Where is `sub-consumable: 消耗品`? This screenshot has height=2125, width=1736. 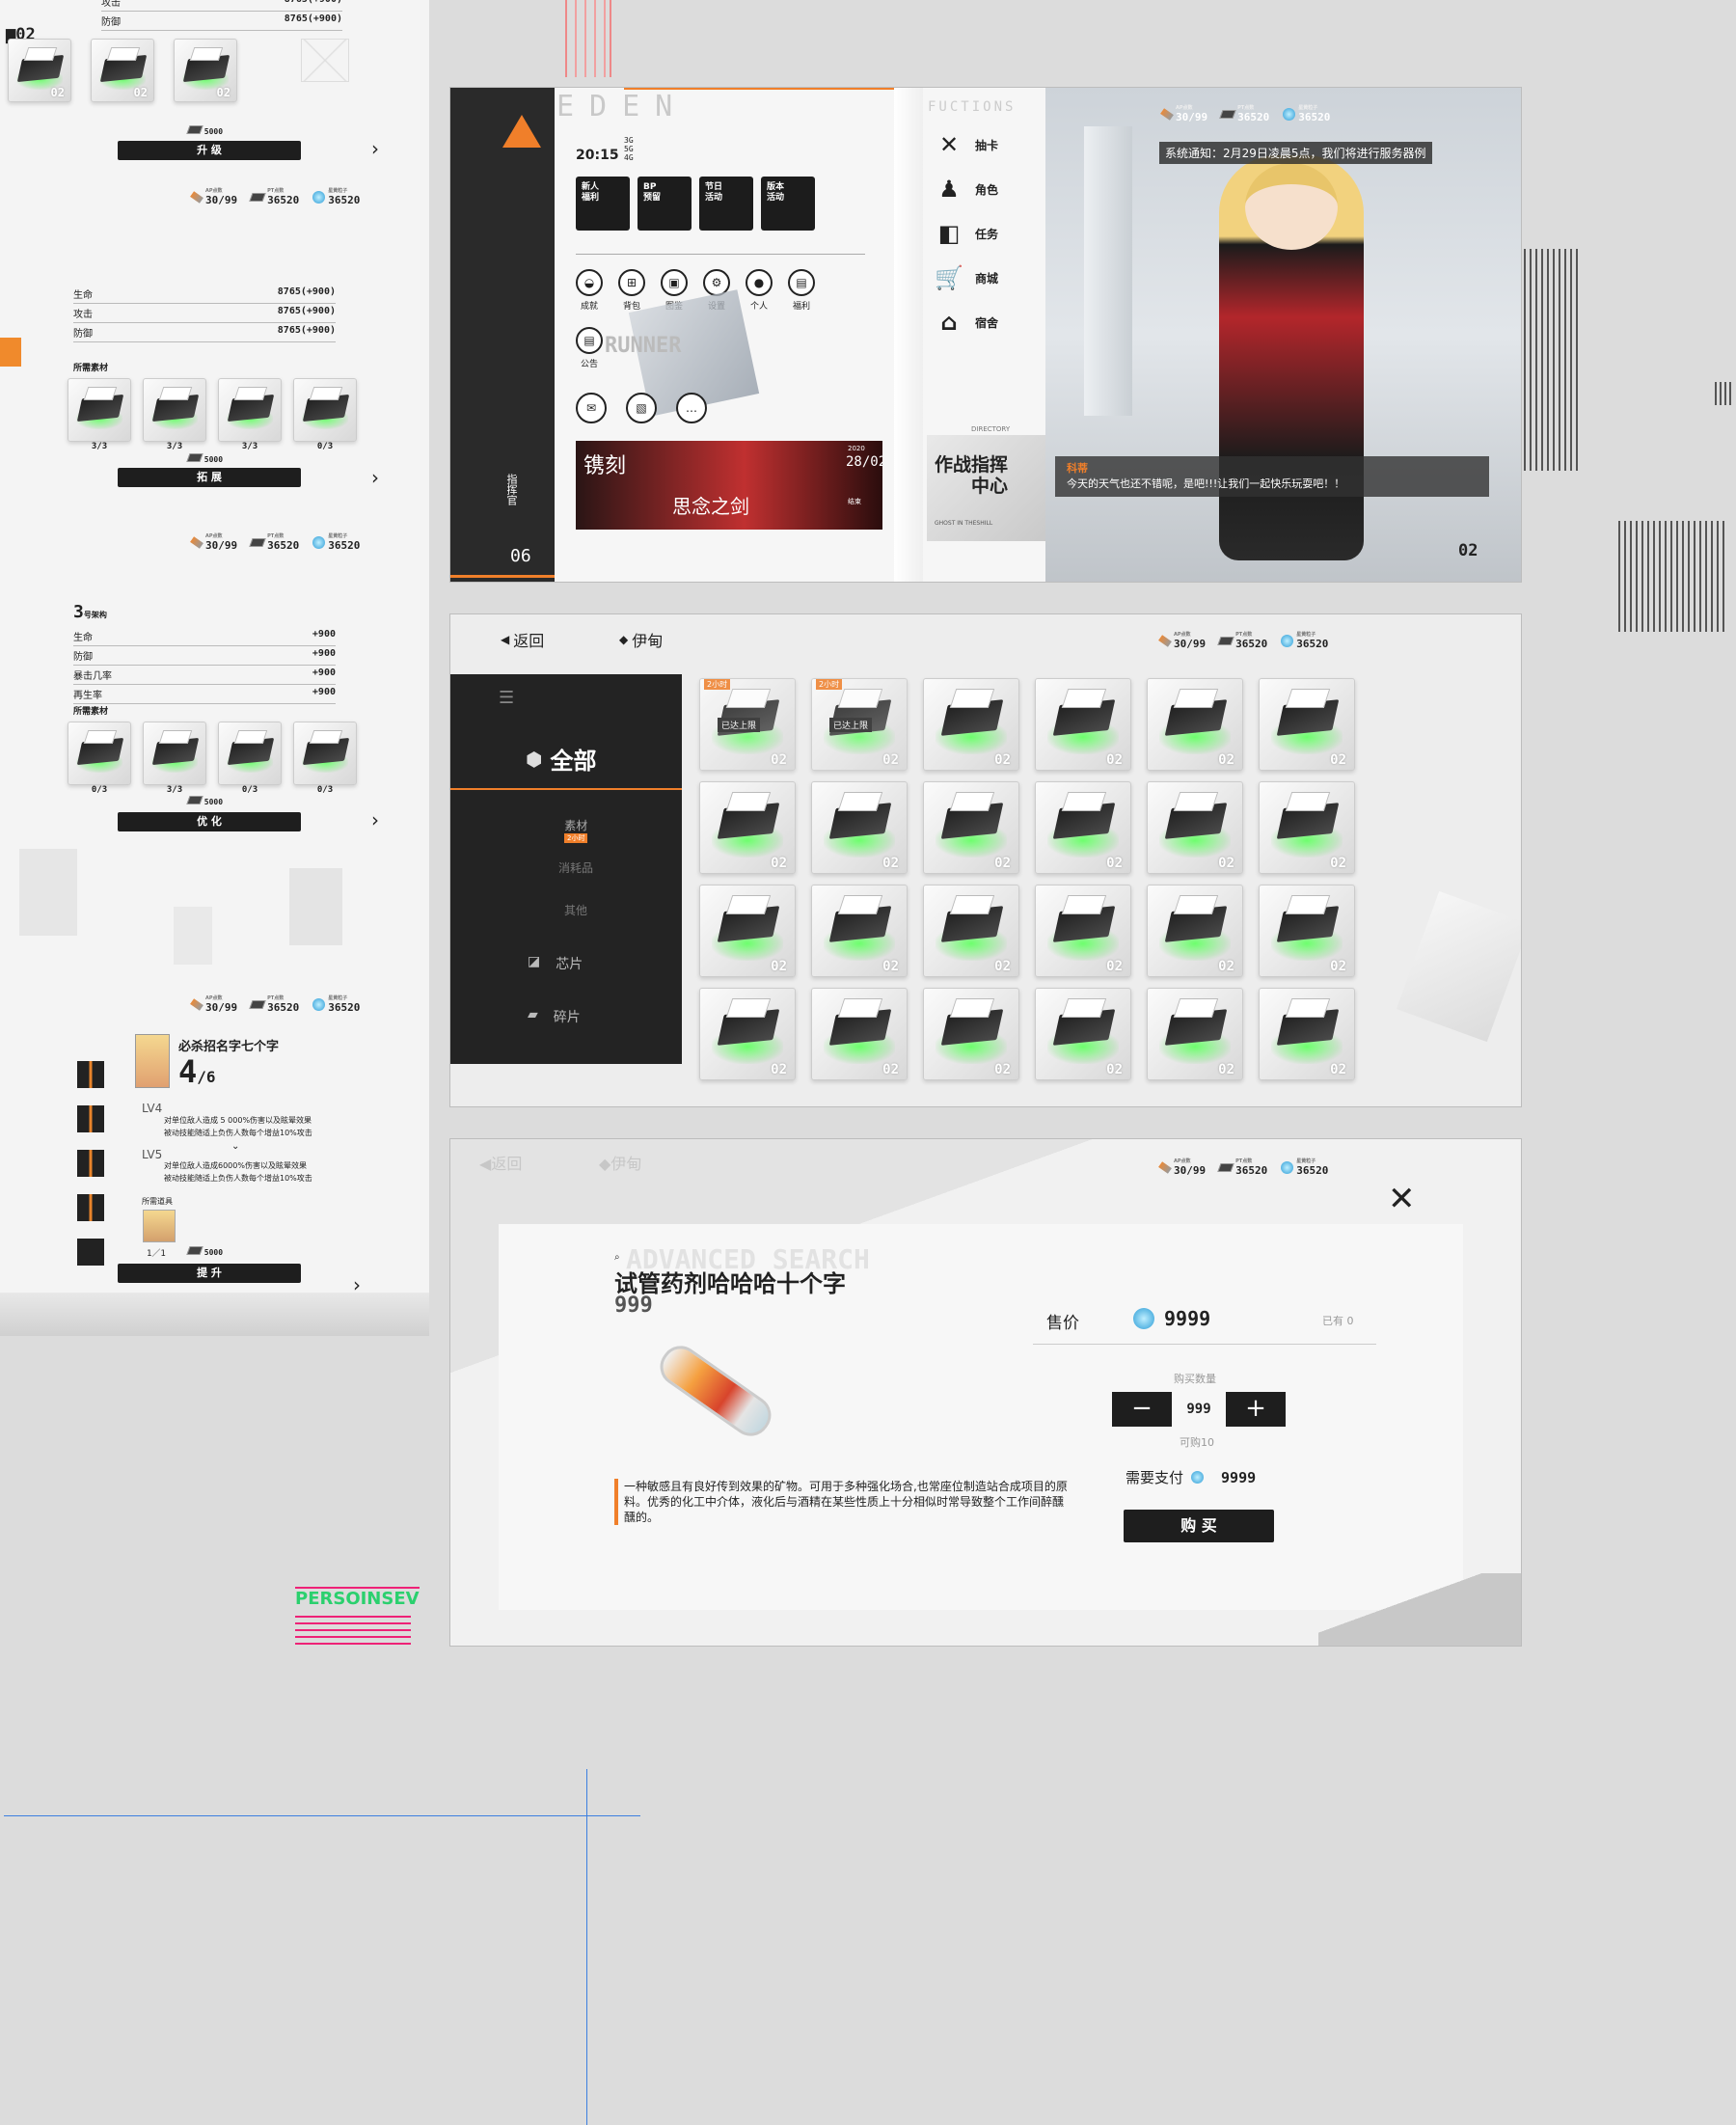
sub-consumable: 消耗品 is located at coordinates (576, 867).